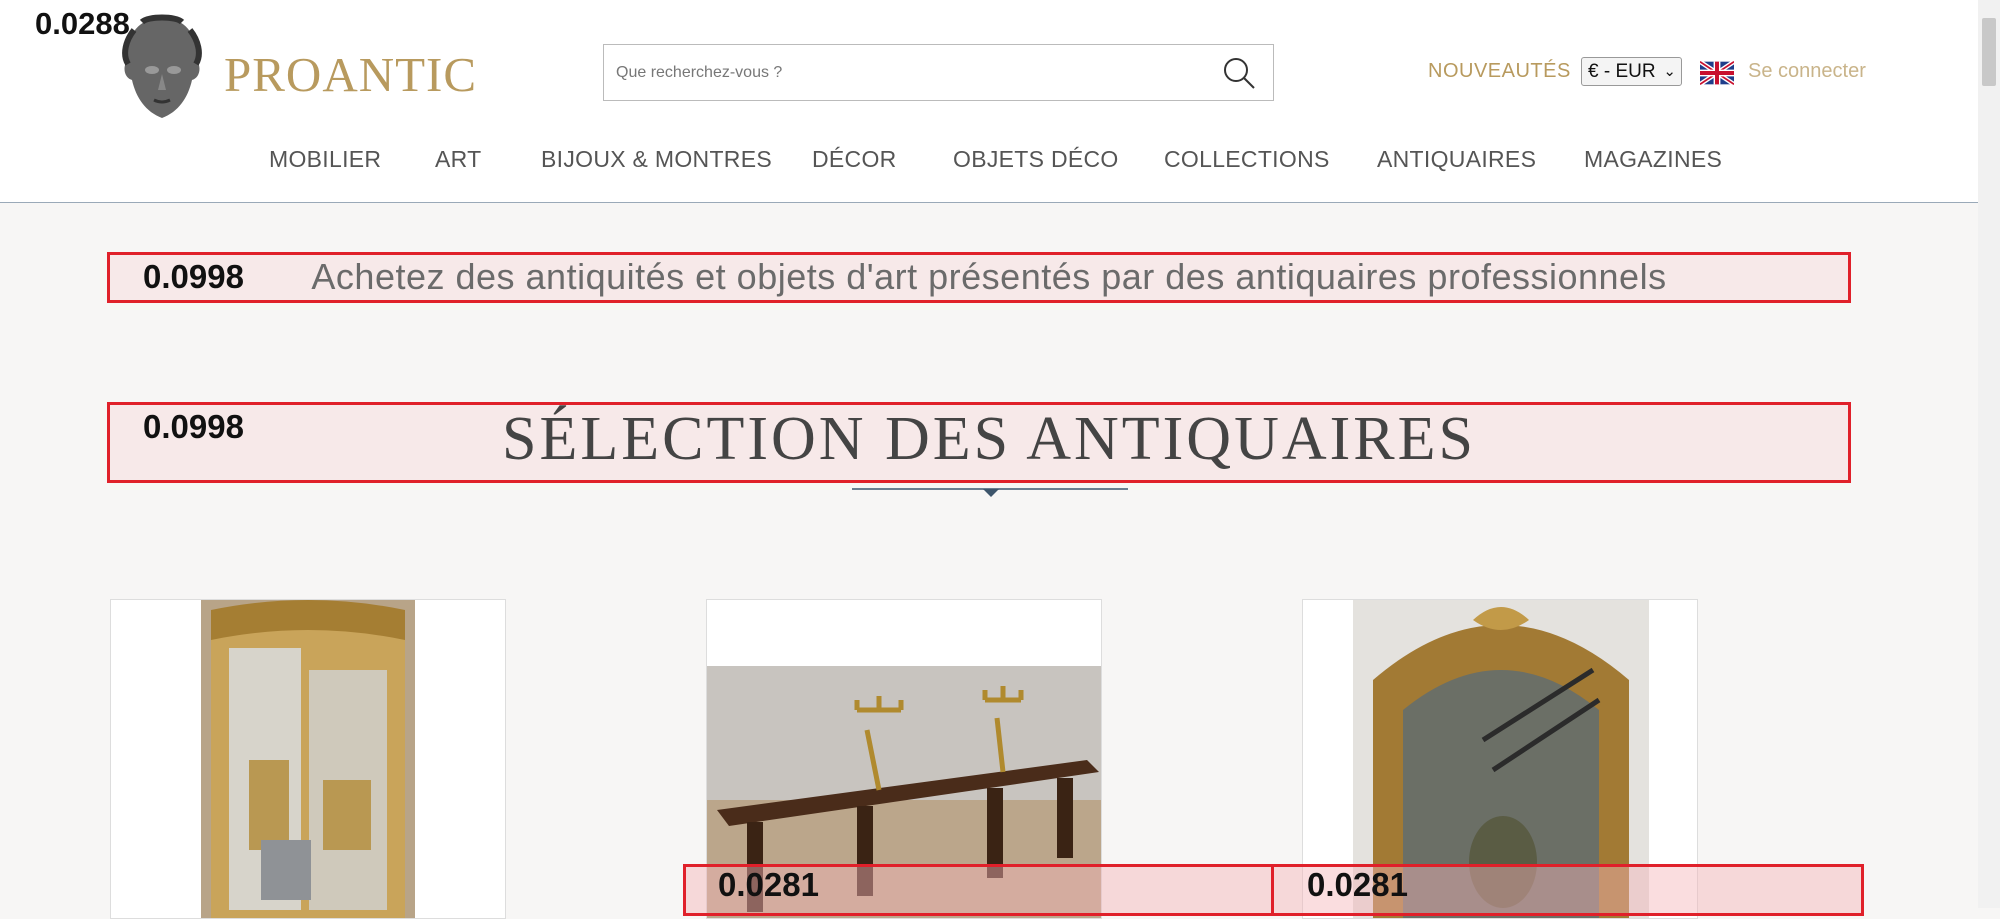 This screenshot has height=919, width=2000. Describe the element at coordinates (1247, 159) in the screenshot. I see `nav-item-collections: COLLECTIONS` at that location.